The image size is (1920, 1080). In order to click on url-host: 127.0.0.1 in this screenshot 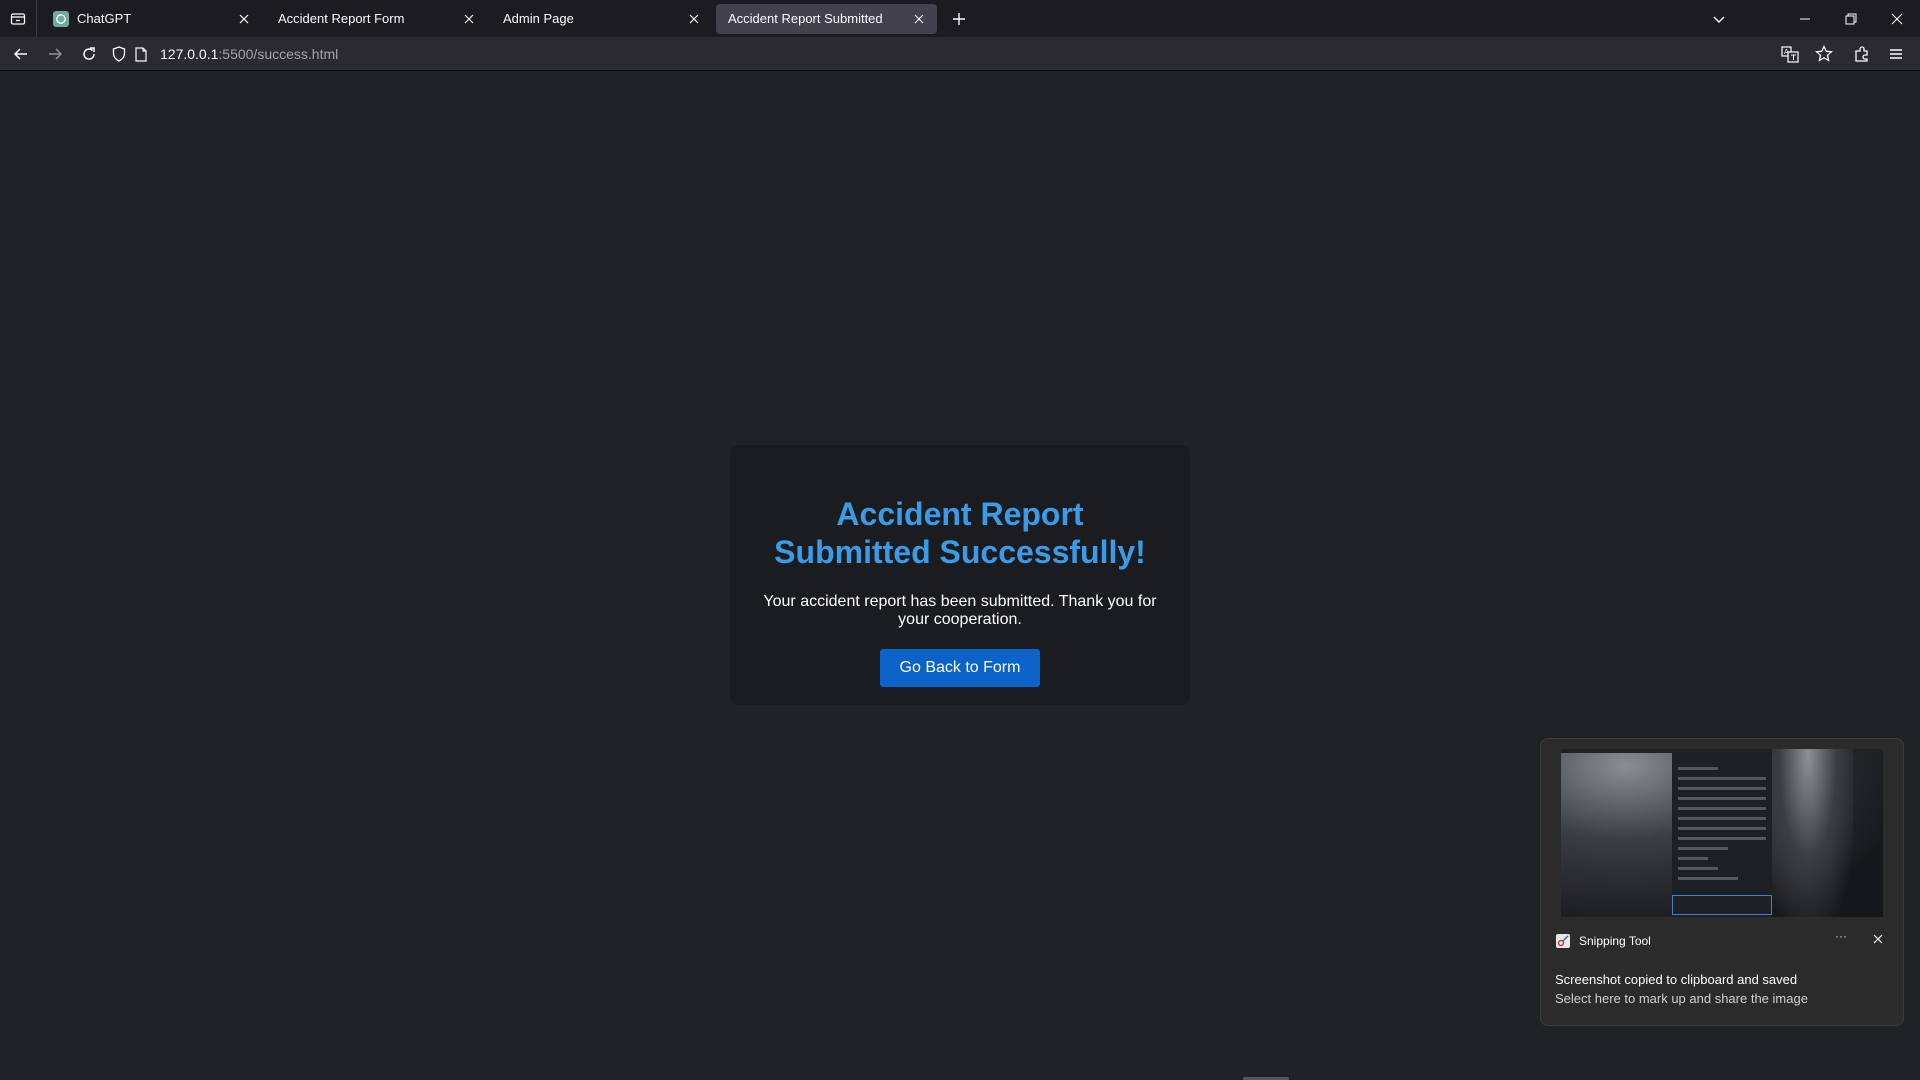, I will do `click(189, 54)`.